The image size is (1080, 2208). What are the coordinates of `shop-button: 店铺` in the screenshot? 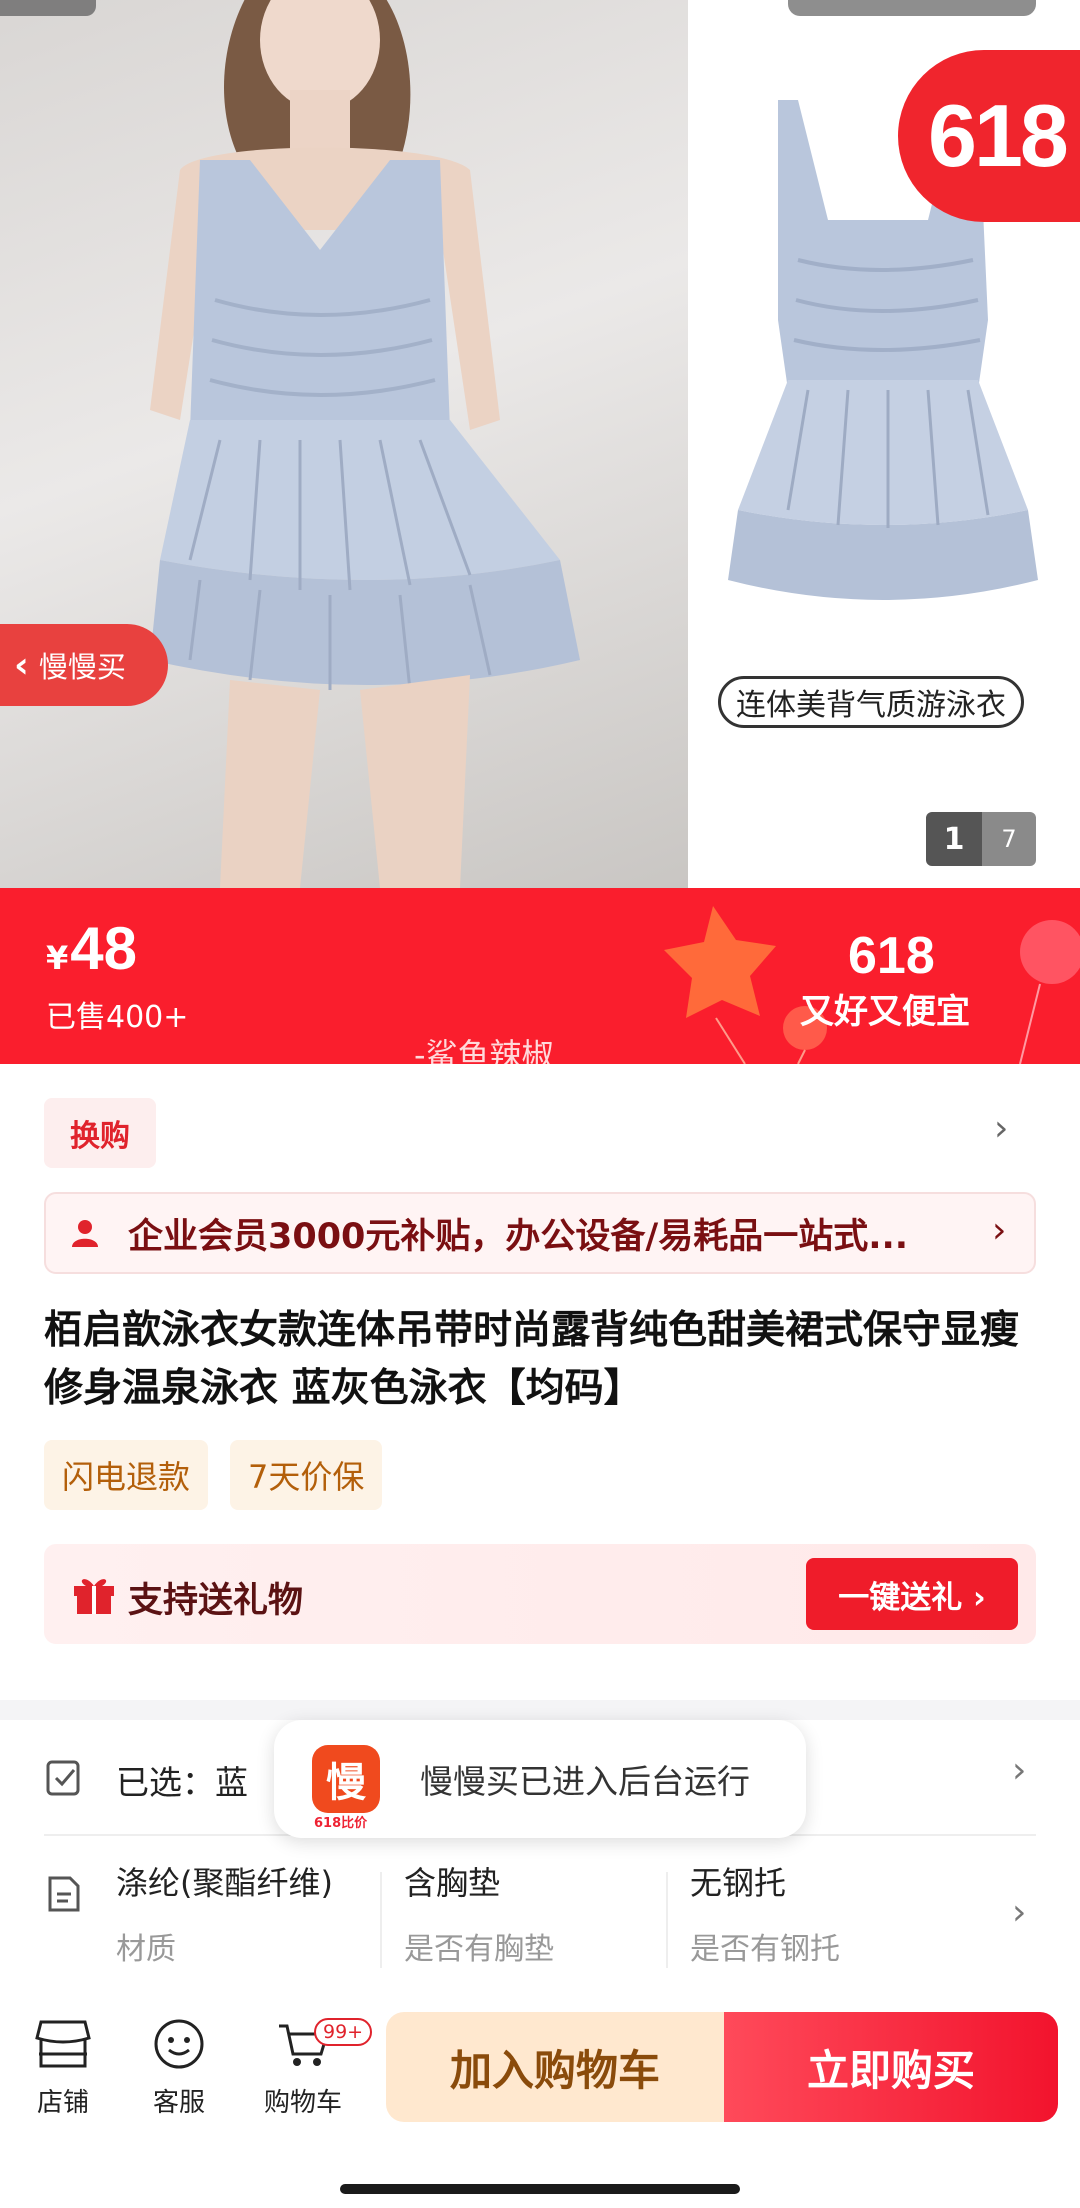 It's located at (63, 2068).